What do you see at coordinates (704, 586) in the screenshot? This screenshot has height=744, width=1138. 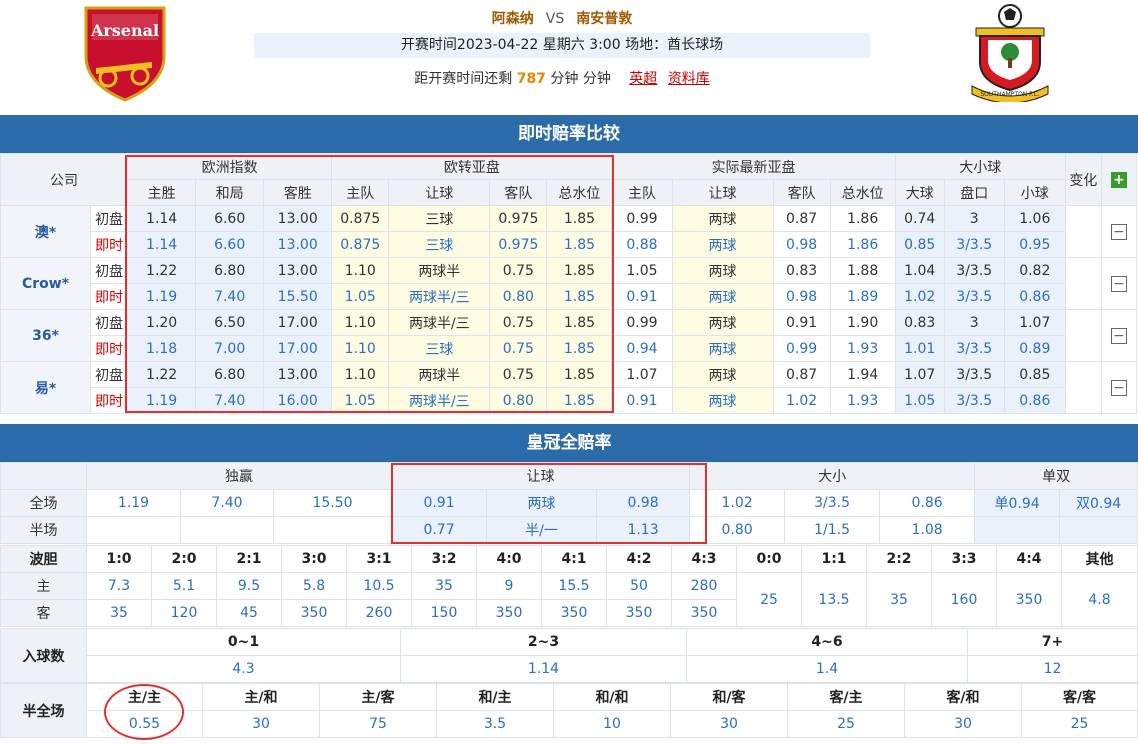 I see `score-home-odds: 280` at bounding box center [704, 586].